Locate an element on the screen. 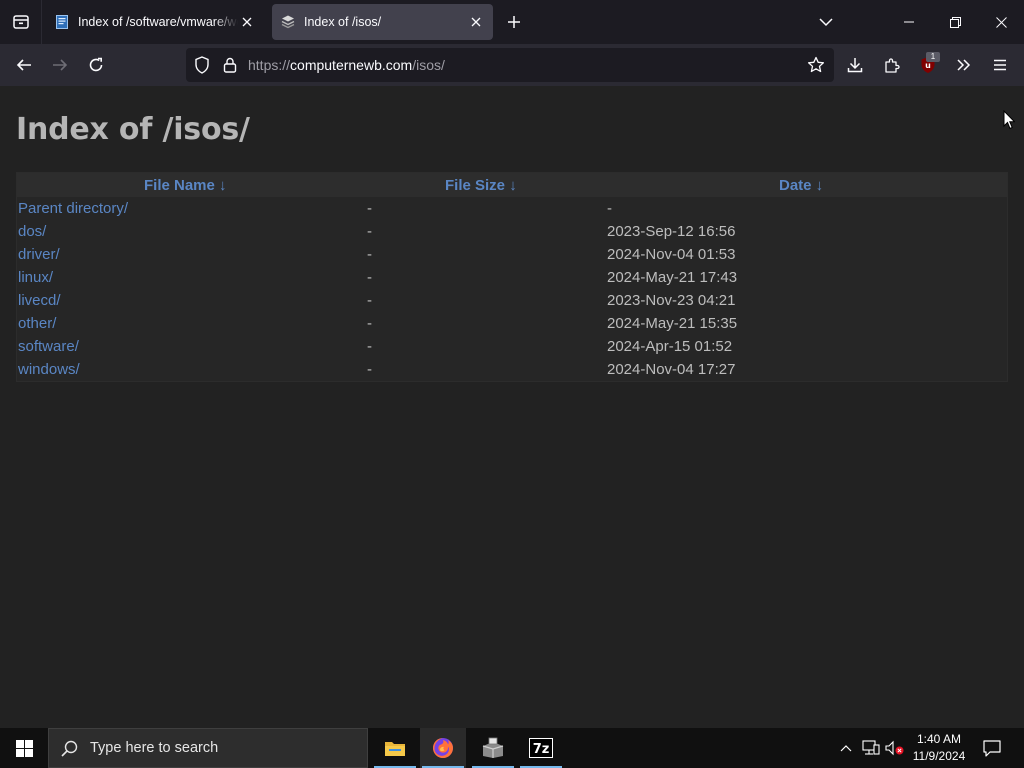 This screenshot has height=768, width=1024. url-bar: https://computernewb.com/isos/ is located at coordinates (510, 65).